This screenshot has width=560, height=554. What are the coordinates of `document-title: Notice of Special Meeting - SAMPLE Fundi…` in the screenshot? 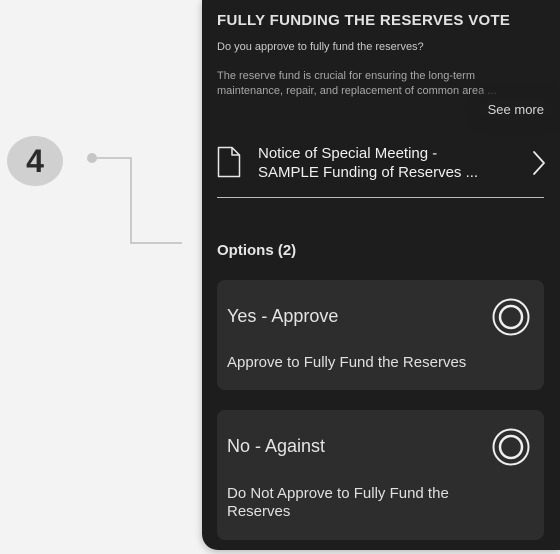 It's located at (388, 163).